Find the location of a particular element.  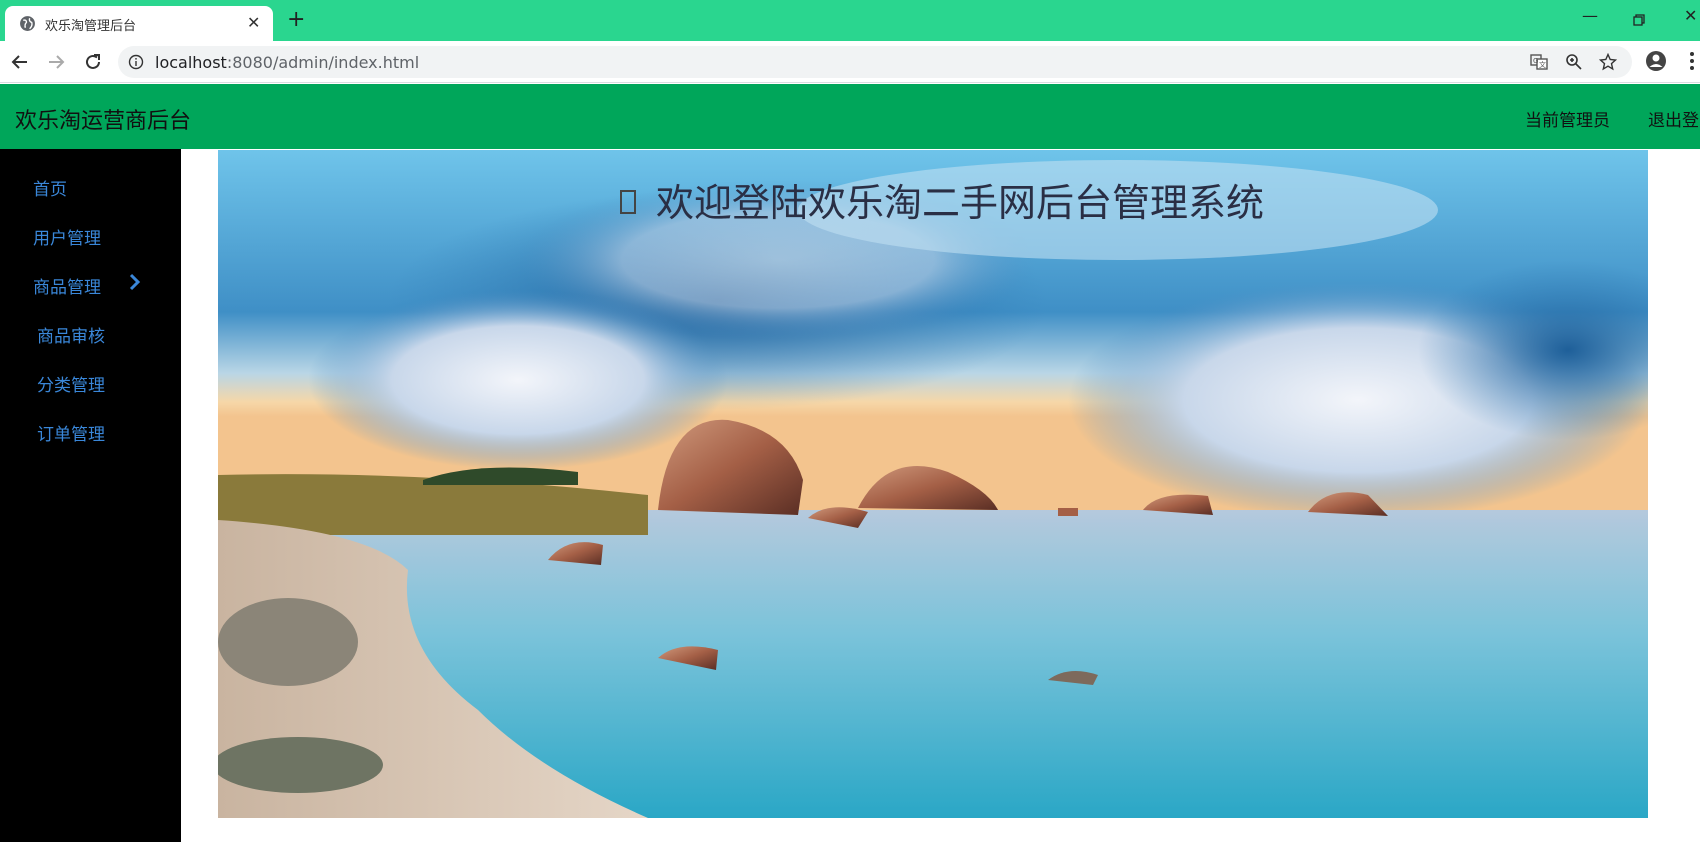

site-info-icon is located at coordinates (136, 62).